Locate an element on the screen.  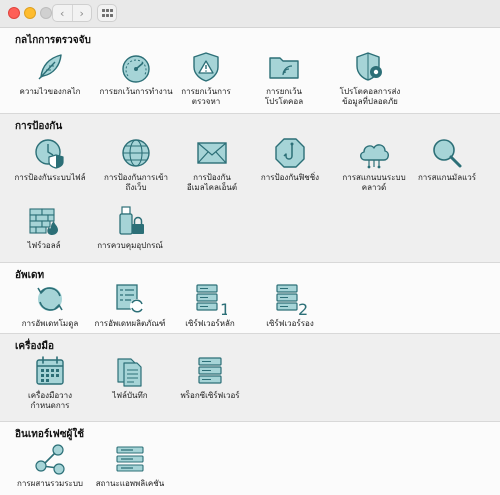
item-email-client-protection: การป้องกัน อีเมลไคลเอ็นต์ is located at coordinates (212, 164).